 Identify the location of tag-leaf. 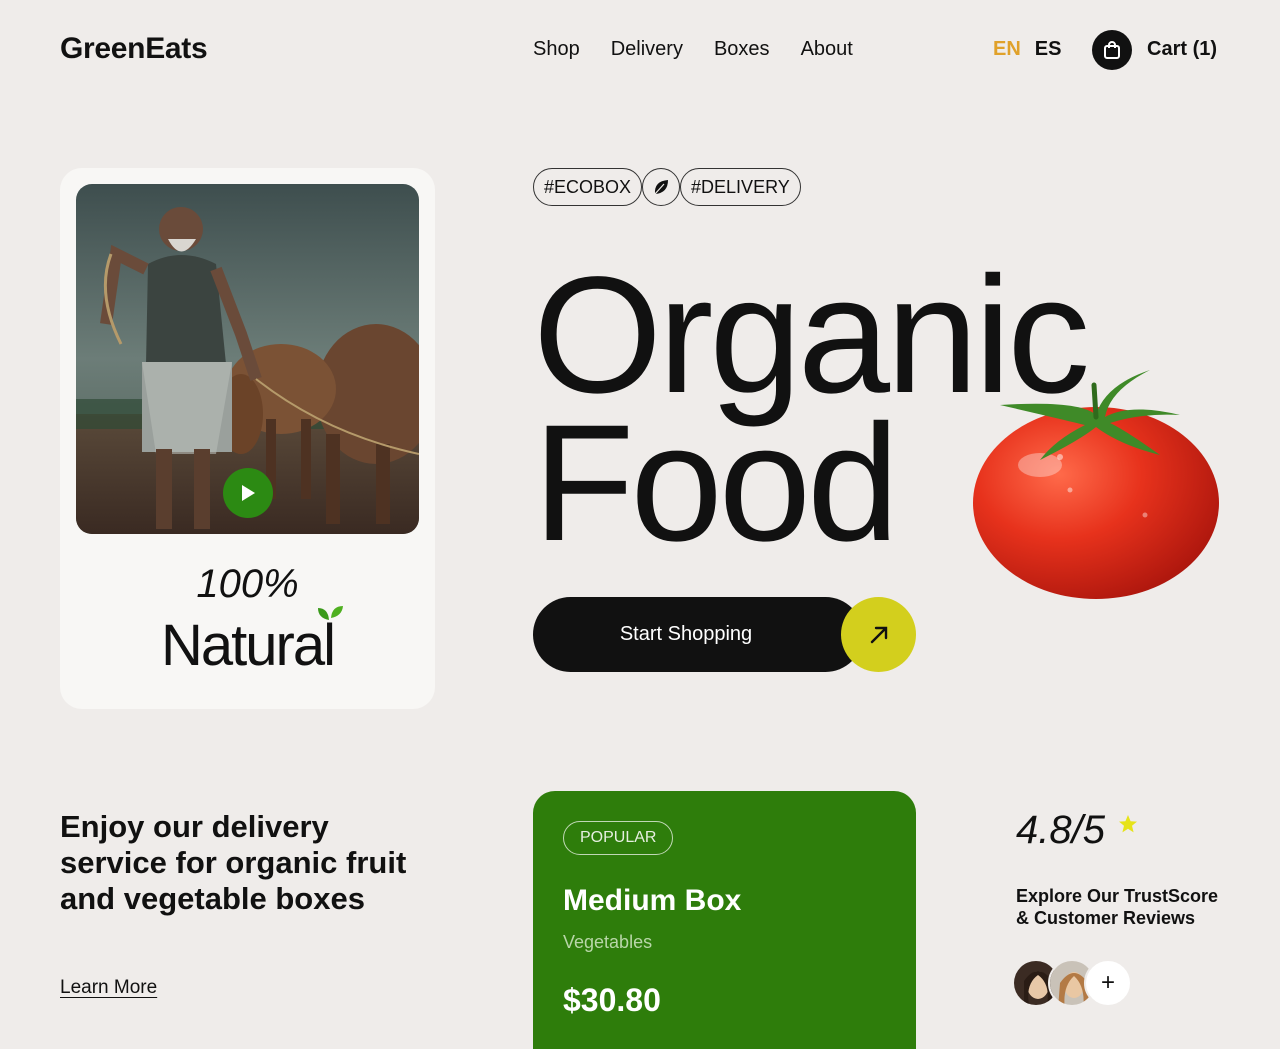
(661, 187).